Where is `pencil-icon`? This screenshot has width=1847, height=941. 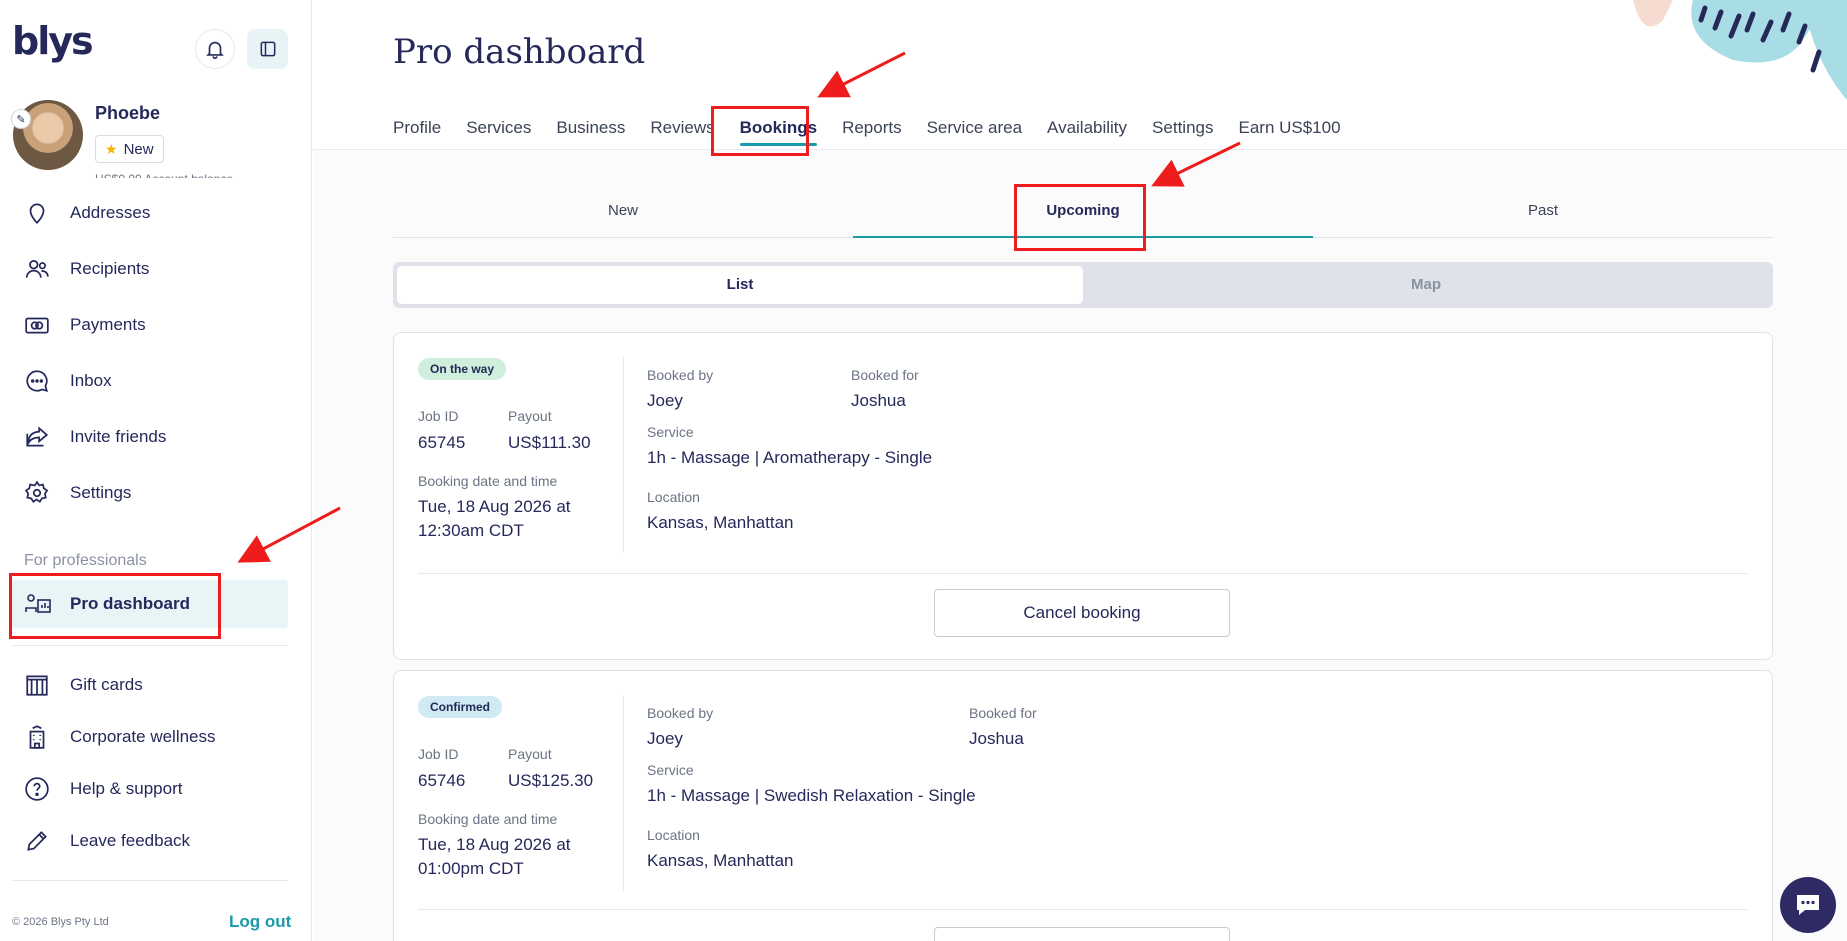
pencil-icon is located at coordinates (37, 841).